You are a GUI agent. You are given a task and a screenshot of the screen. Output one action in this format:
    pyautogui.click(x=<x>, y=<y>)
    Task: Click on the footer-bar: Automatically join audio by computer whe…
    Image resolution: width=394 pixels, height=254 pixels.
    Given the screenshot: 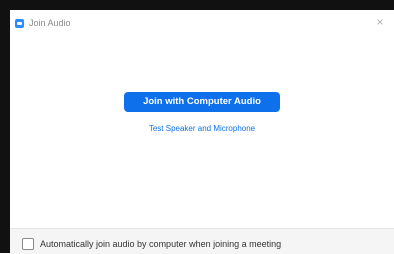 What is the action you would take?
    pyautogui.click(x=202, y=241)
    